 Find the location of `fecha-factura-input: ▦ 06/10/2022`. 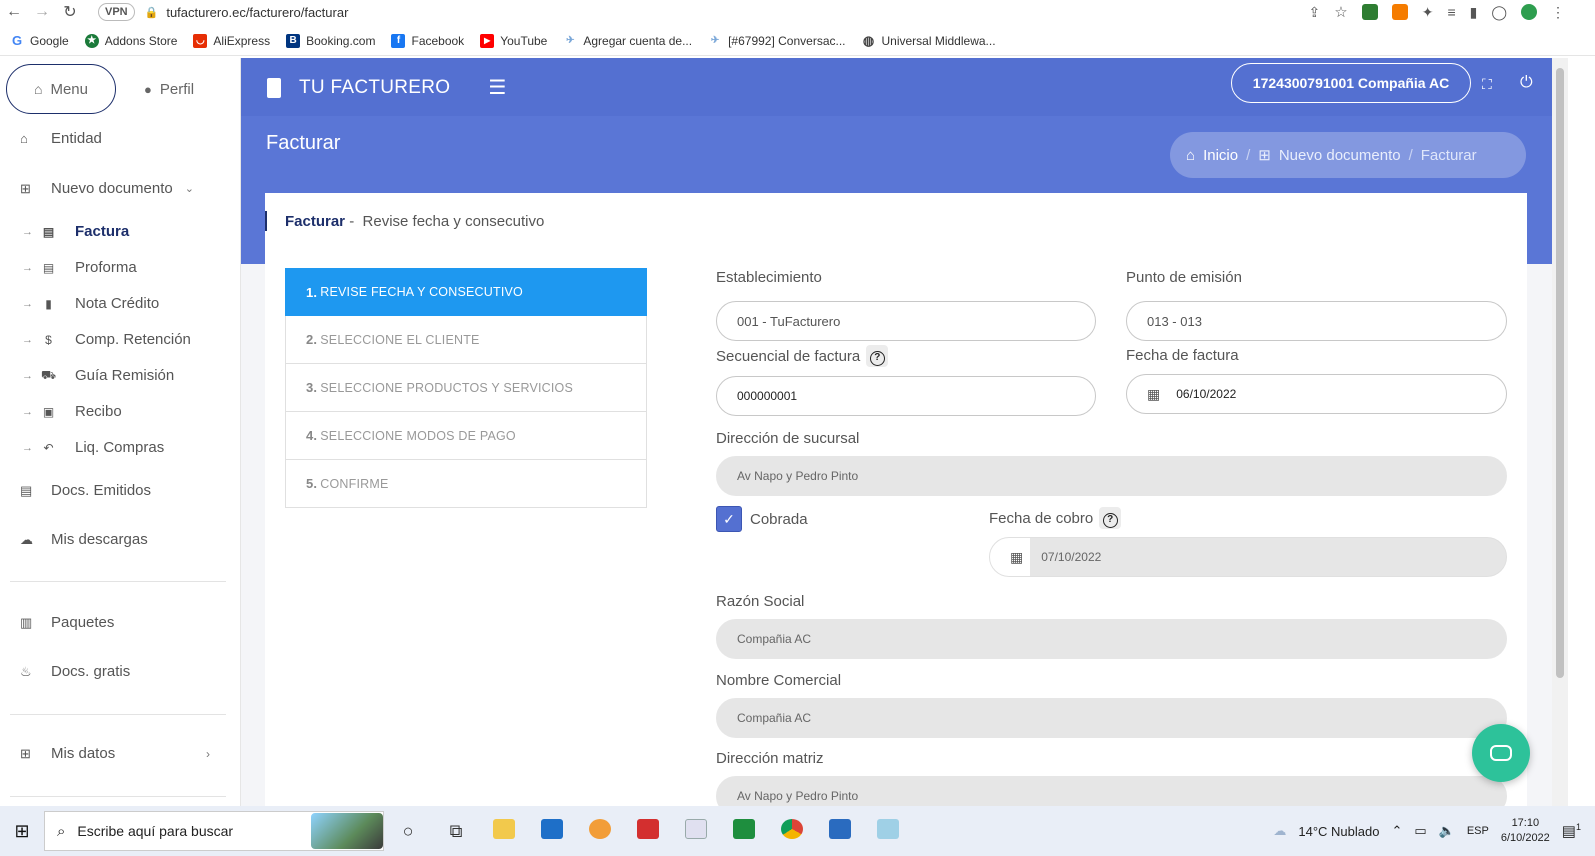

fecha-factura-input: ▦ 06/10/2022 is located at coordinates (1316, 394).